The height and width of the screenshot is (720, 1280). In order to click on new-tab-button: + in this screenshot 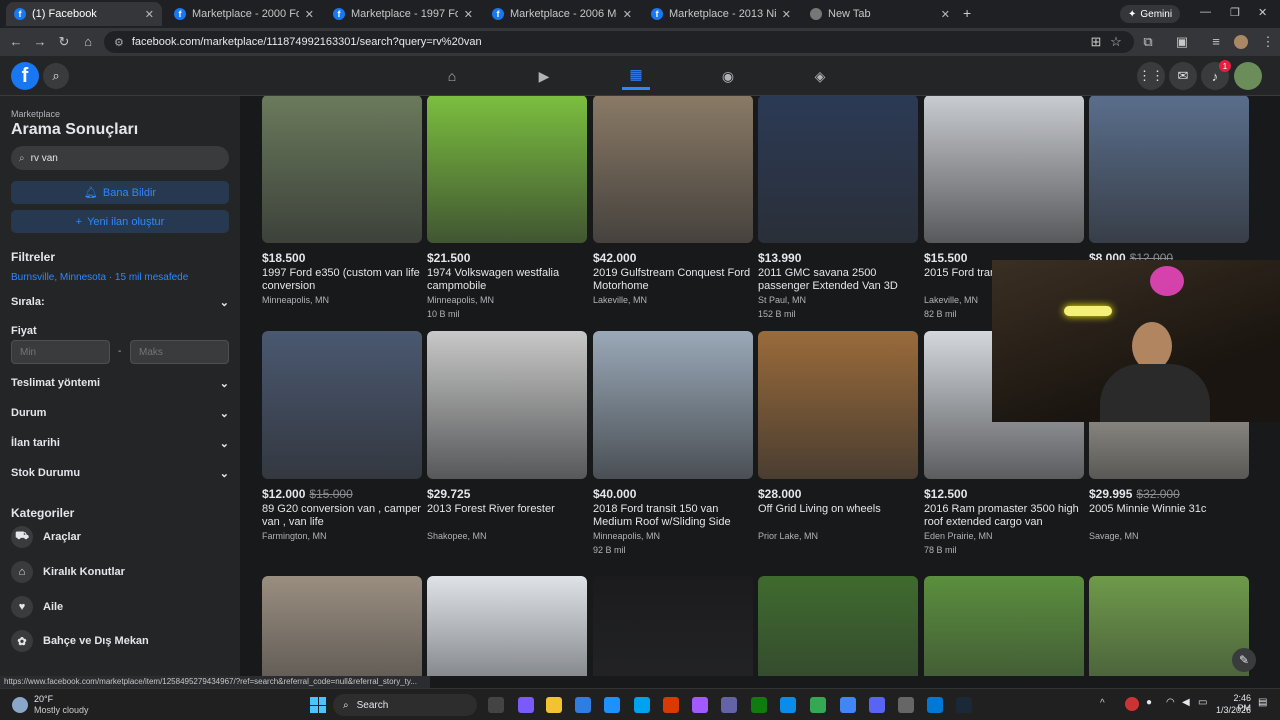, I will do `click(967, 13)`.